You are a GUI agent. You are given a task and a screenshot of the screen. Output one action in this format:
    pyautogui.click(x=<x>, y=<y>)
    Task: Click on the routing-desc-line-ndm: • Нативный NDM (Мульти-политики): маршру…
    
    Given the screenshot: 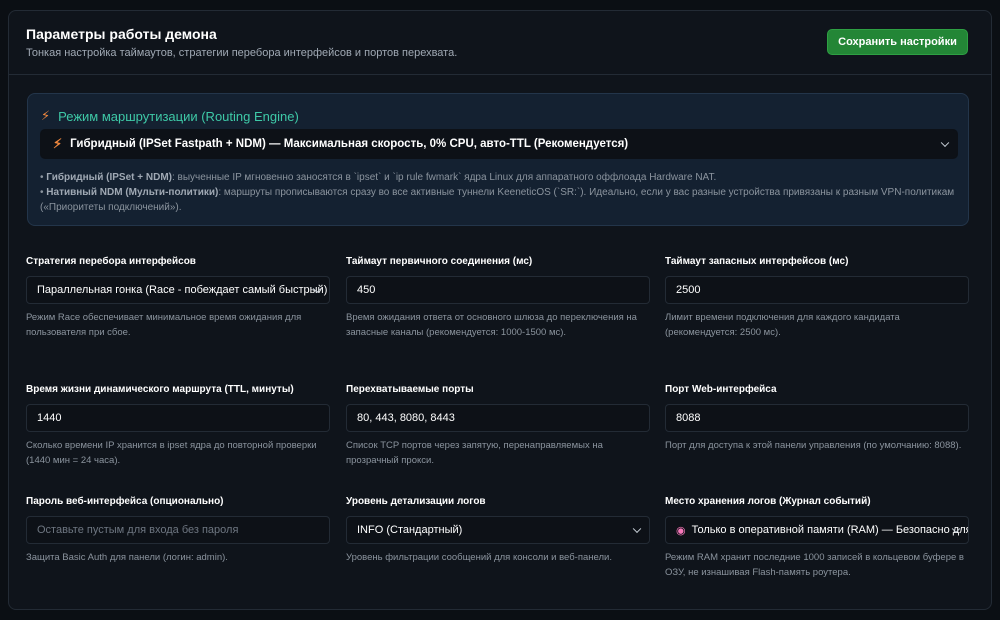 What is the action you would take?
    pyautogui.click(x=497, y=200)
    